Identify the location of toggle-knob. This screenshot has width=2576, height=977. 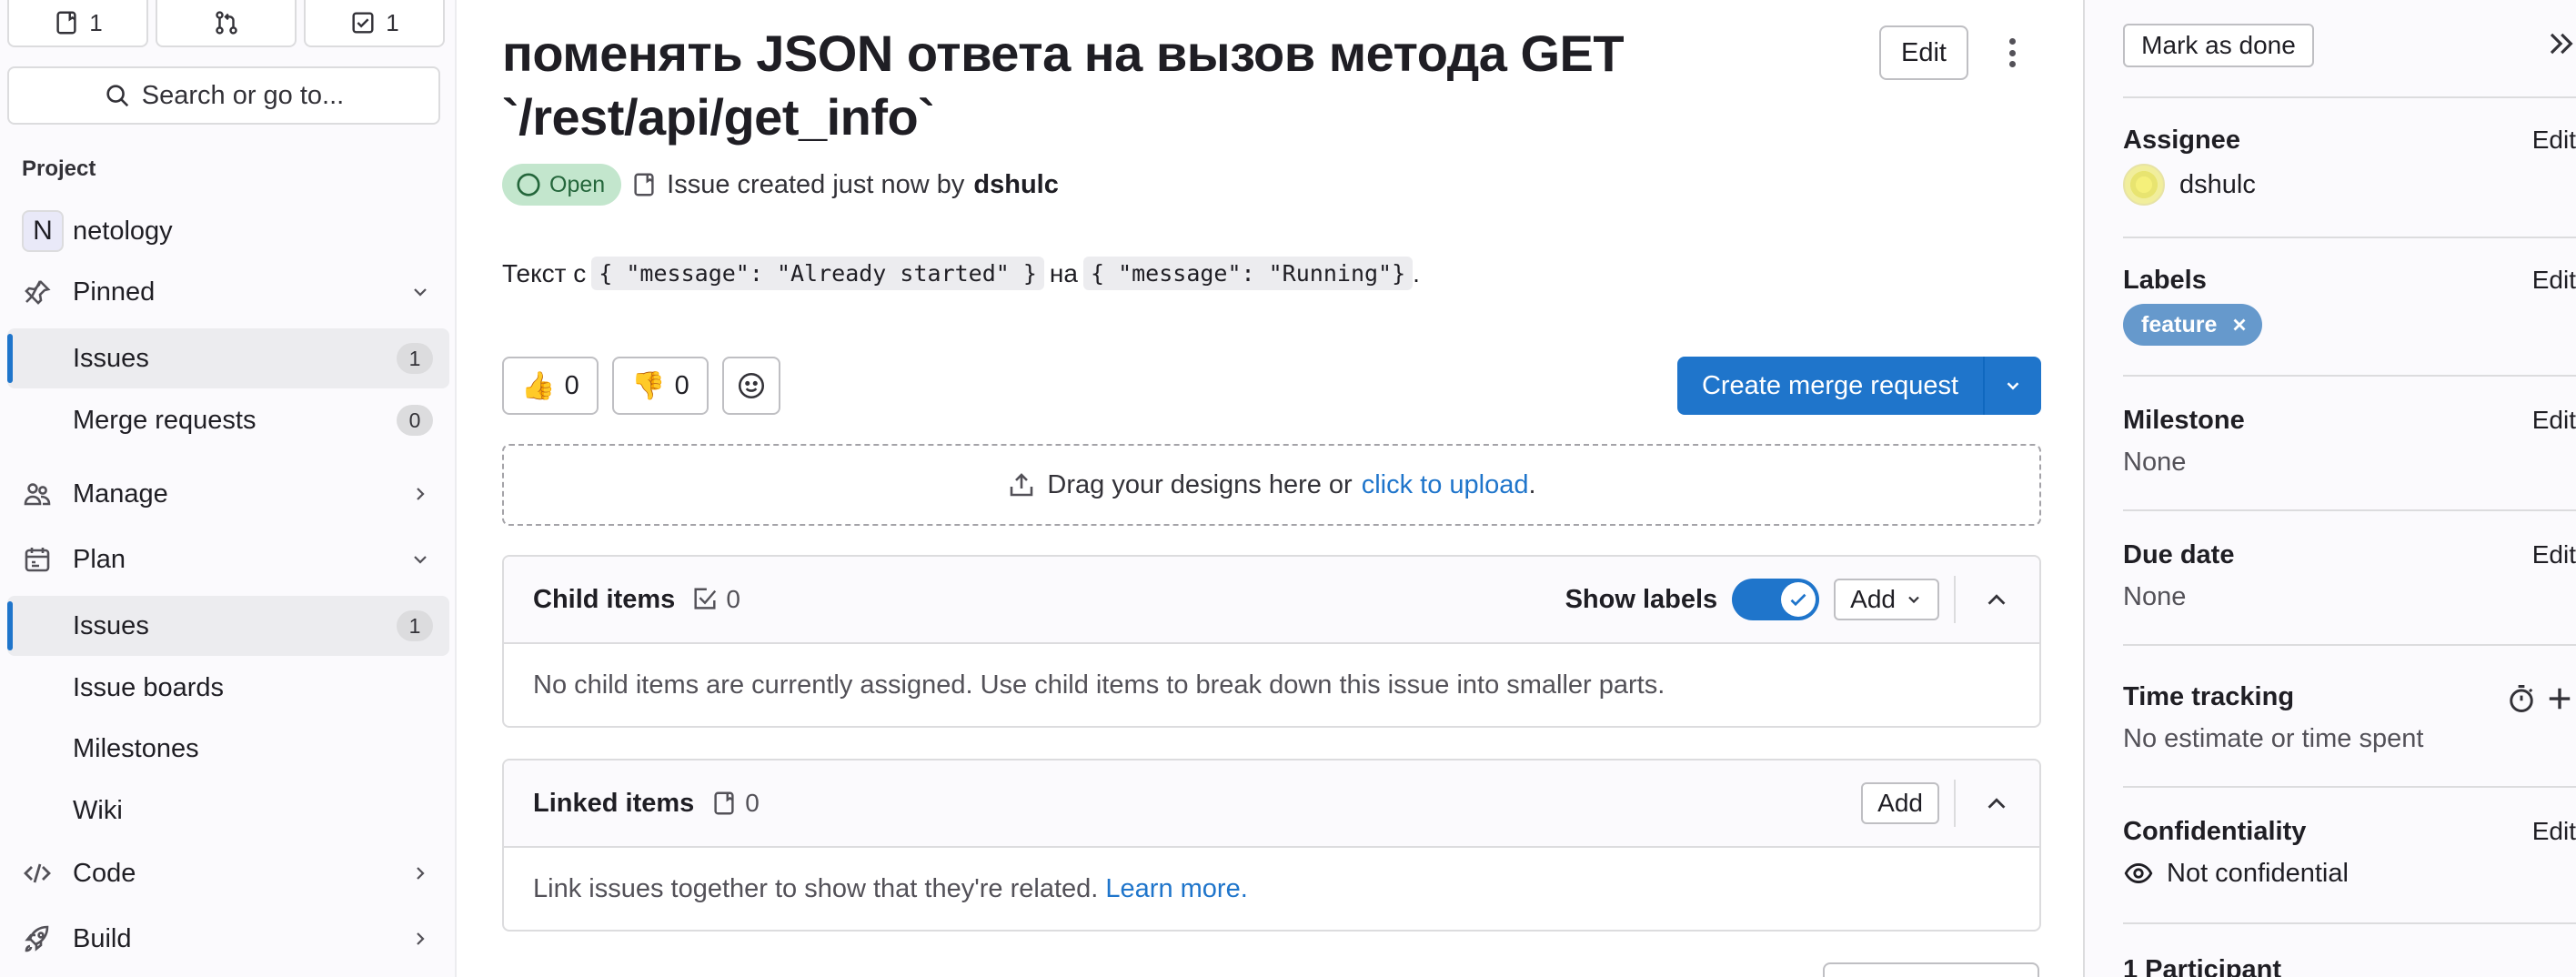
(1798, 599).